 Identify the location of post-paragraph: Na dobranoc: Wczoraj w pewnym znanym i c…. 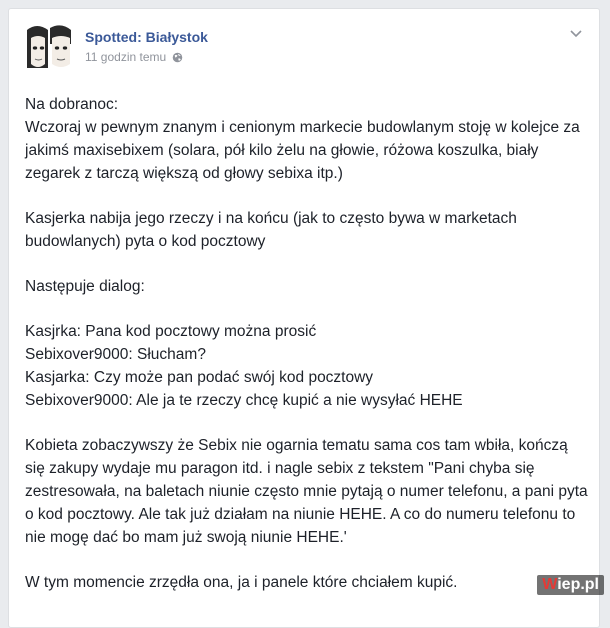
(308, 139).